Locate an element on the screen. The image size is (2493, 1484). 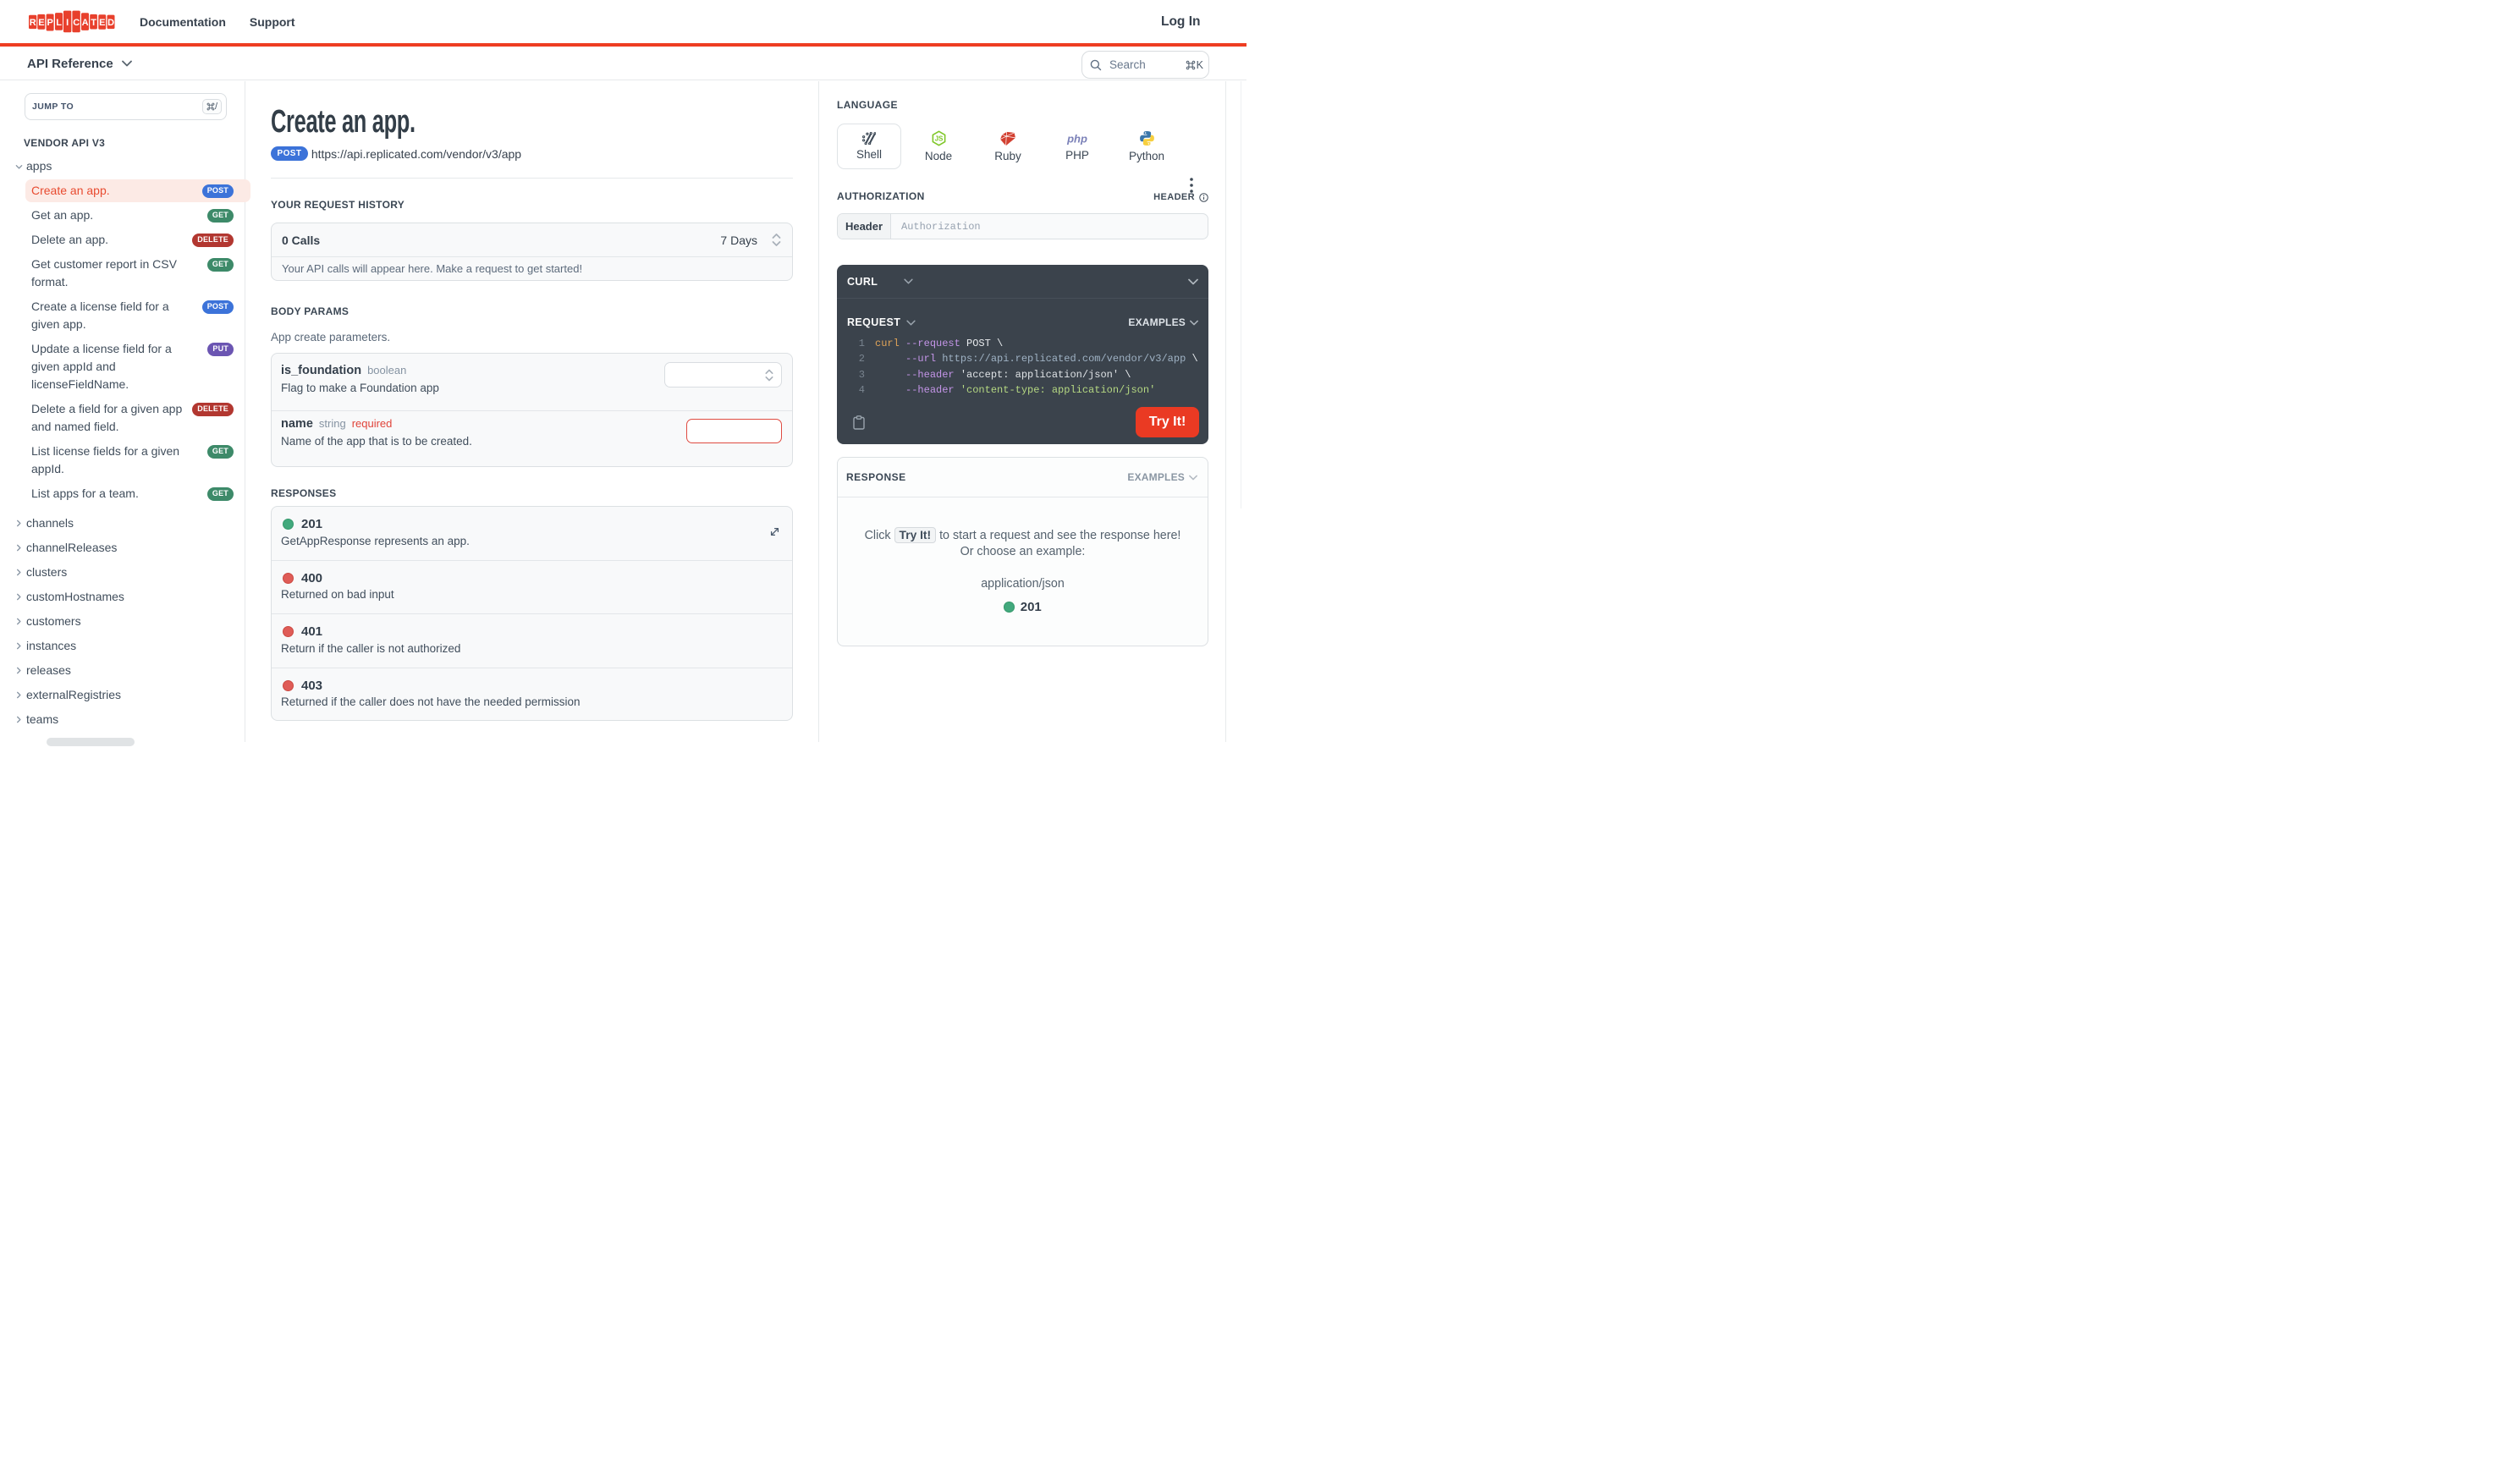
svg-text: A is located at coordinates (85, 23).